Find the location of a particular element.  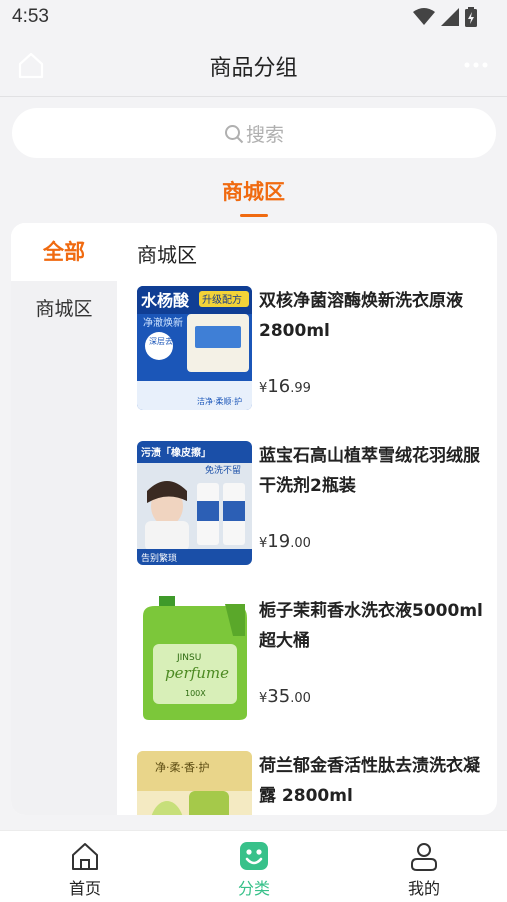

page-title: 商品分组 is located at coordinates (253, 68).